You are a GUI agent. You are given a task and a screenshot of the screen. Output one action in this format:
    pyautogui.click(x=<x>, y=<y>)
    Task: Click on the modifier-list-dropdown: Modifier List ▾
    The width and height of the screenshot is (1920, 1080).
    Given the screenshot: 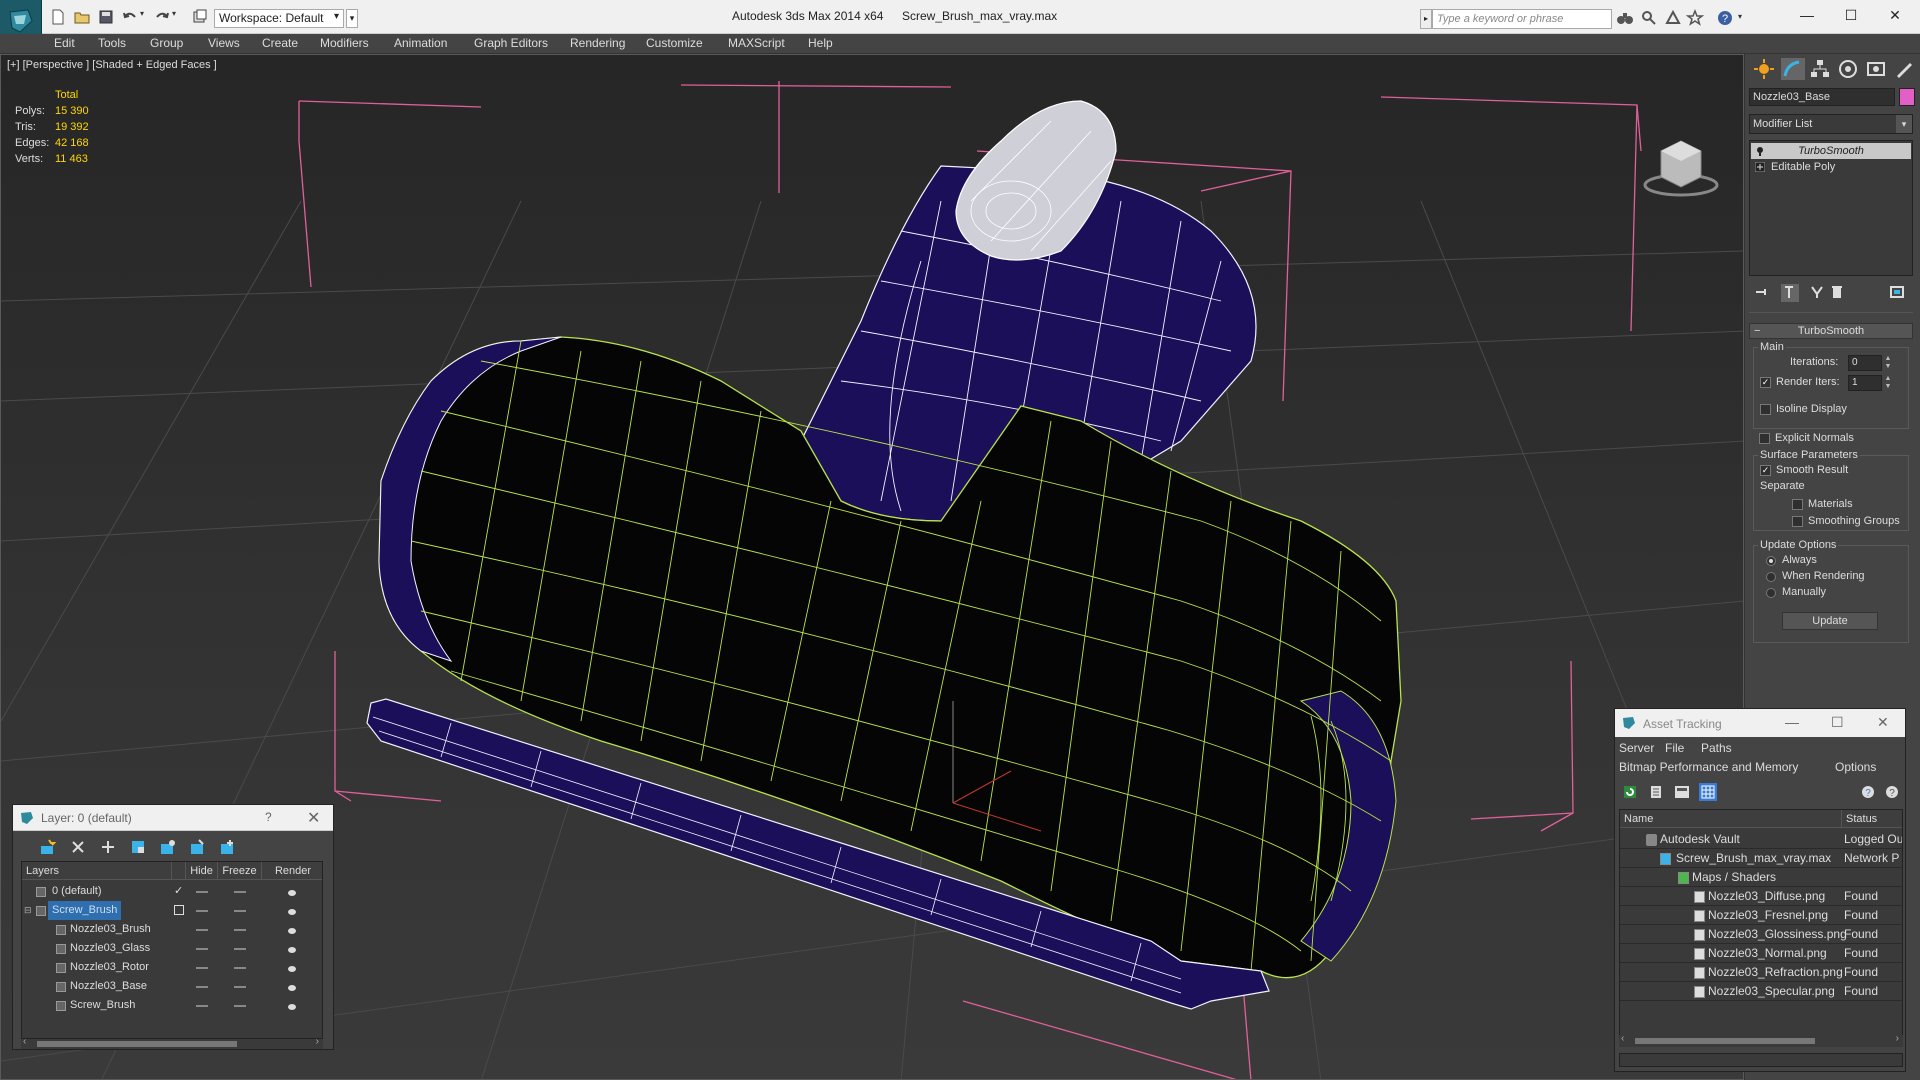 What is the action you would take?
    pyautogui.click(x=1831, y=124)
    